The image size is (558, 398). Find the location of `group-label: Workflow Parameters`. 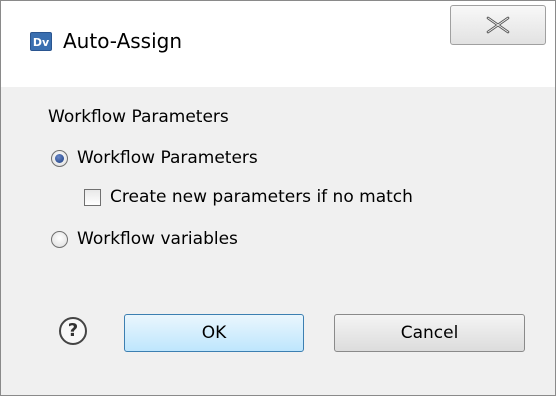

group-label: Workflow Parameters is located at coordinates (138, 117).